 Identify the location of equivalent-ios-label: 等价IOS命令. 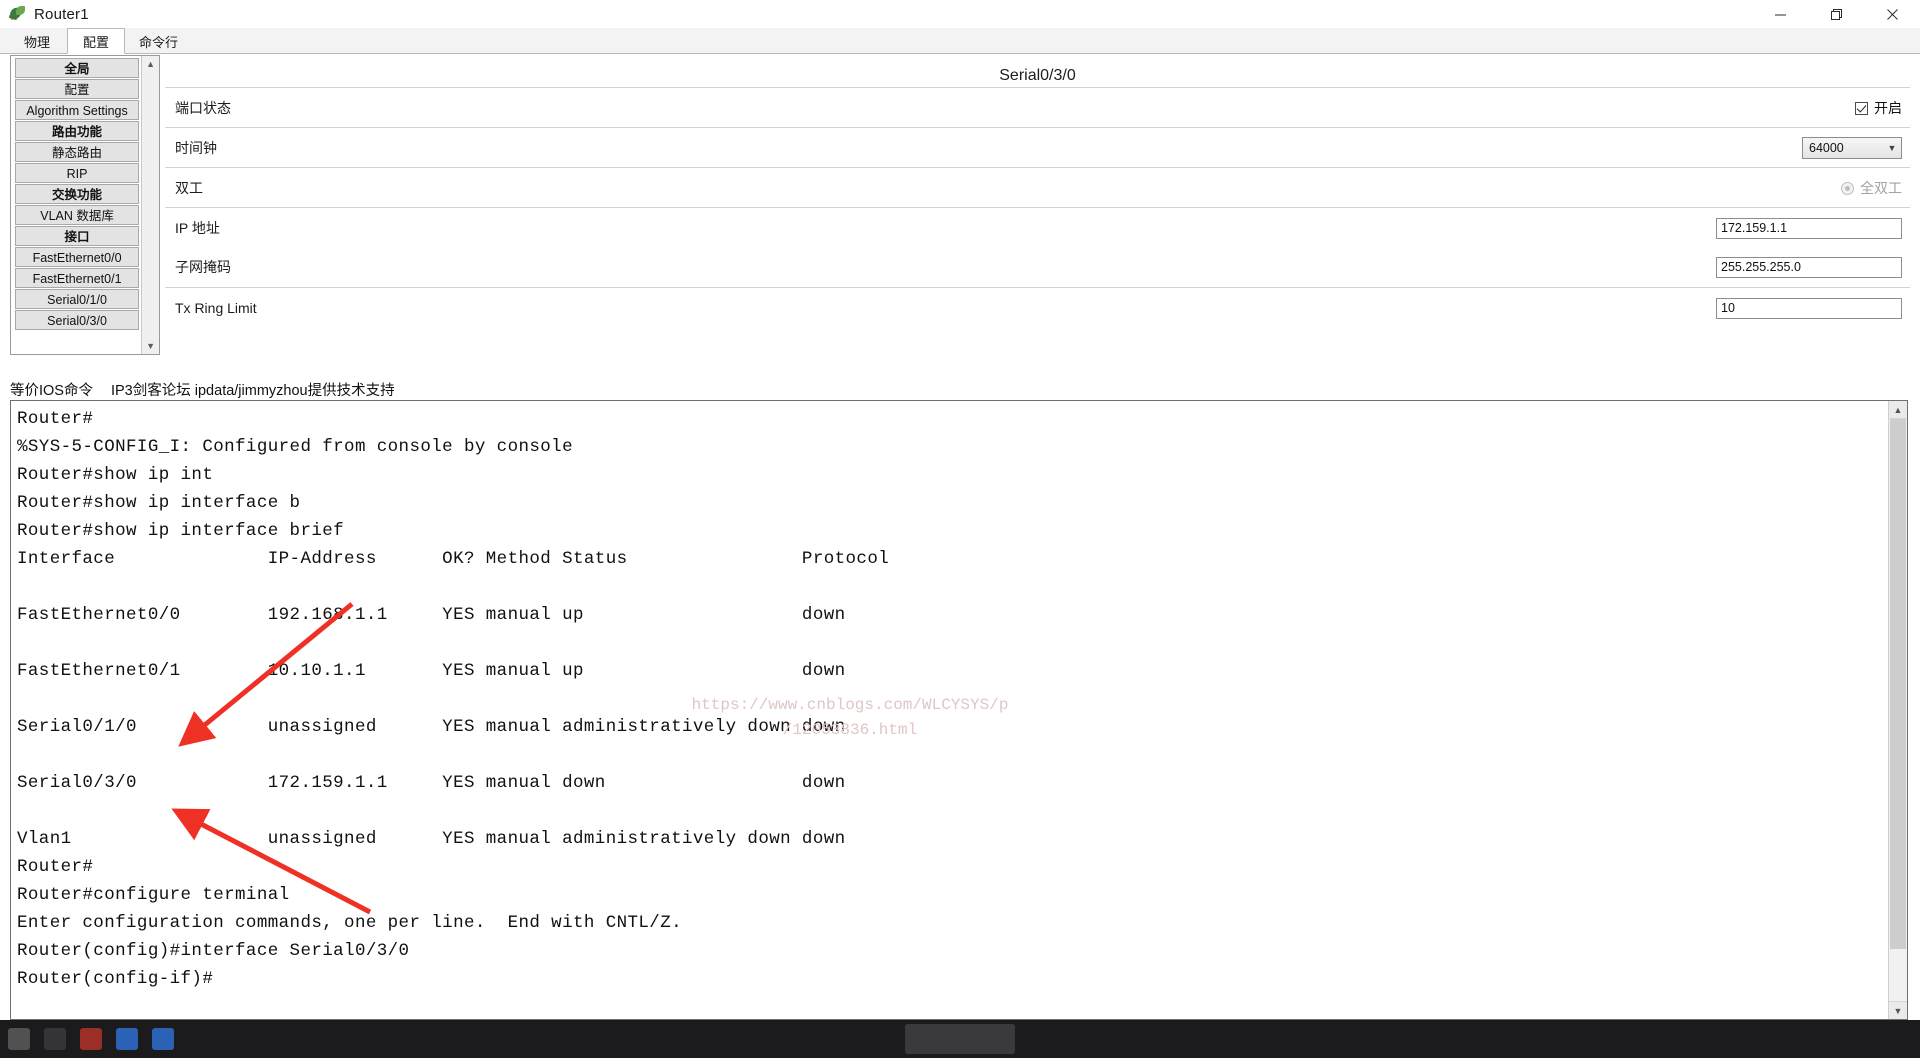
(51, 390).